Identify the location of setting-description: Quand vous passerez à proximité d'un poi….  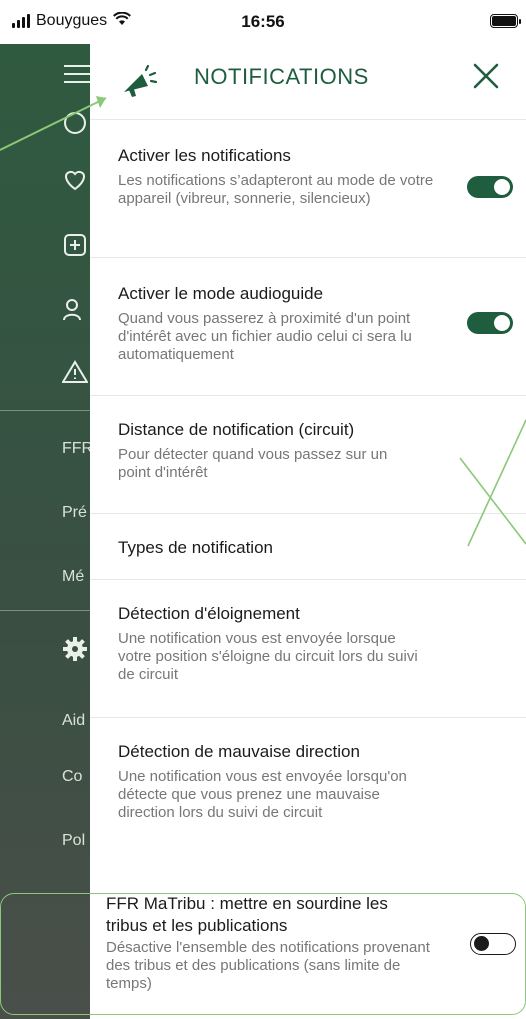
(265, 336).